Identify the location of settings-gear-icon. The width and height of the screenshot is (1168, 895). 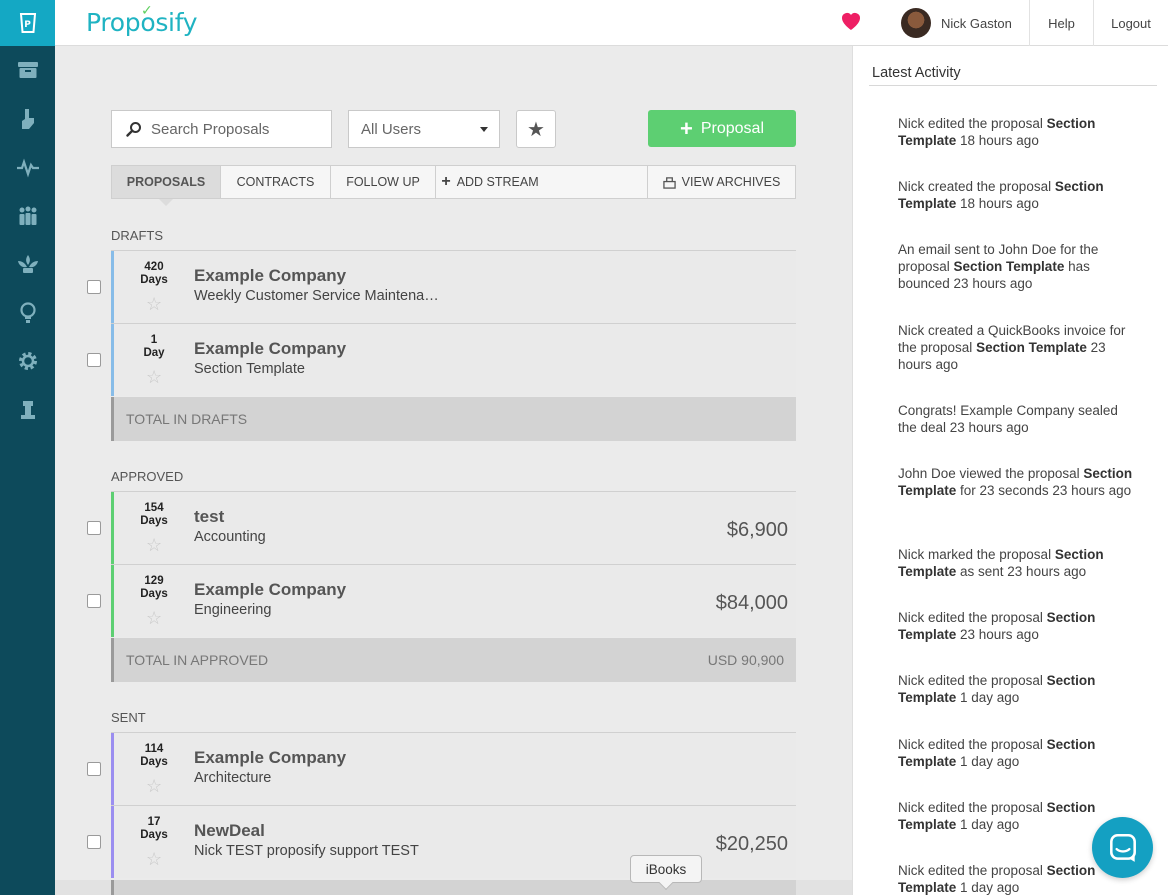
(27, 361).